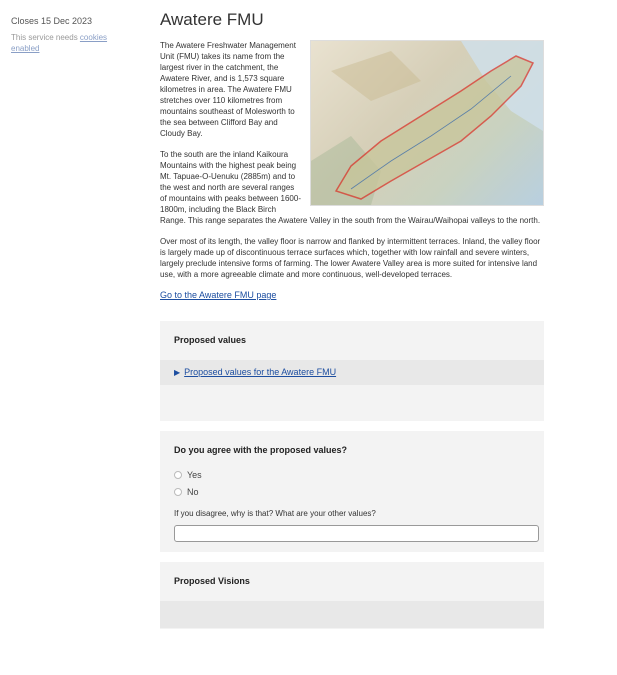  I want to click on agree-question-heading: Do you agree with the proposed values?, so click(261, 450).